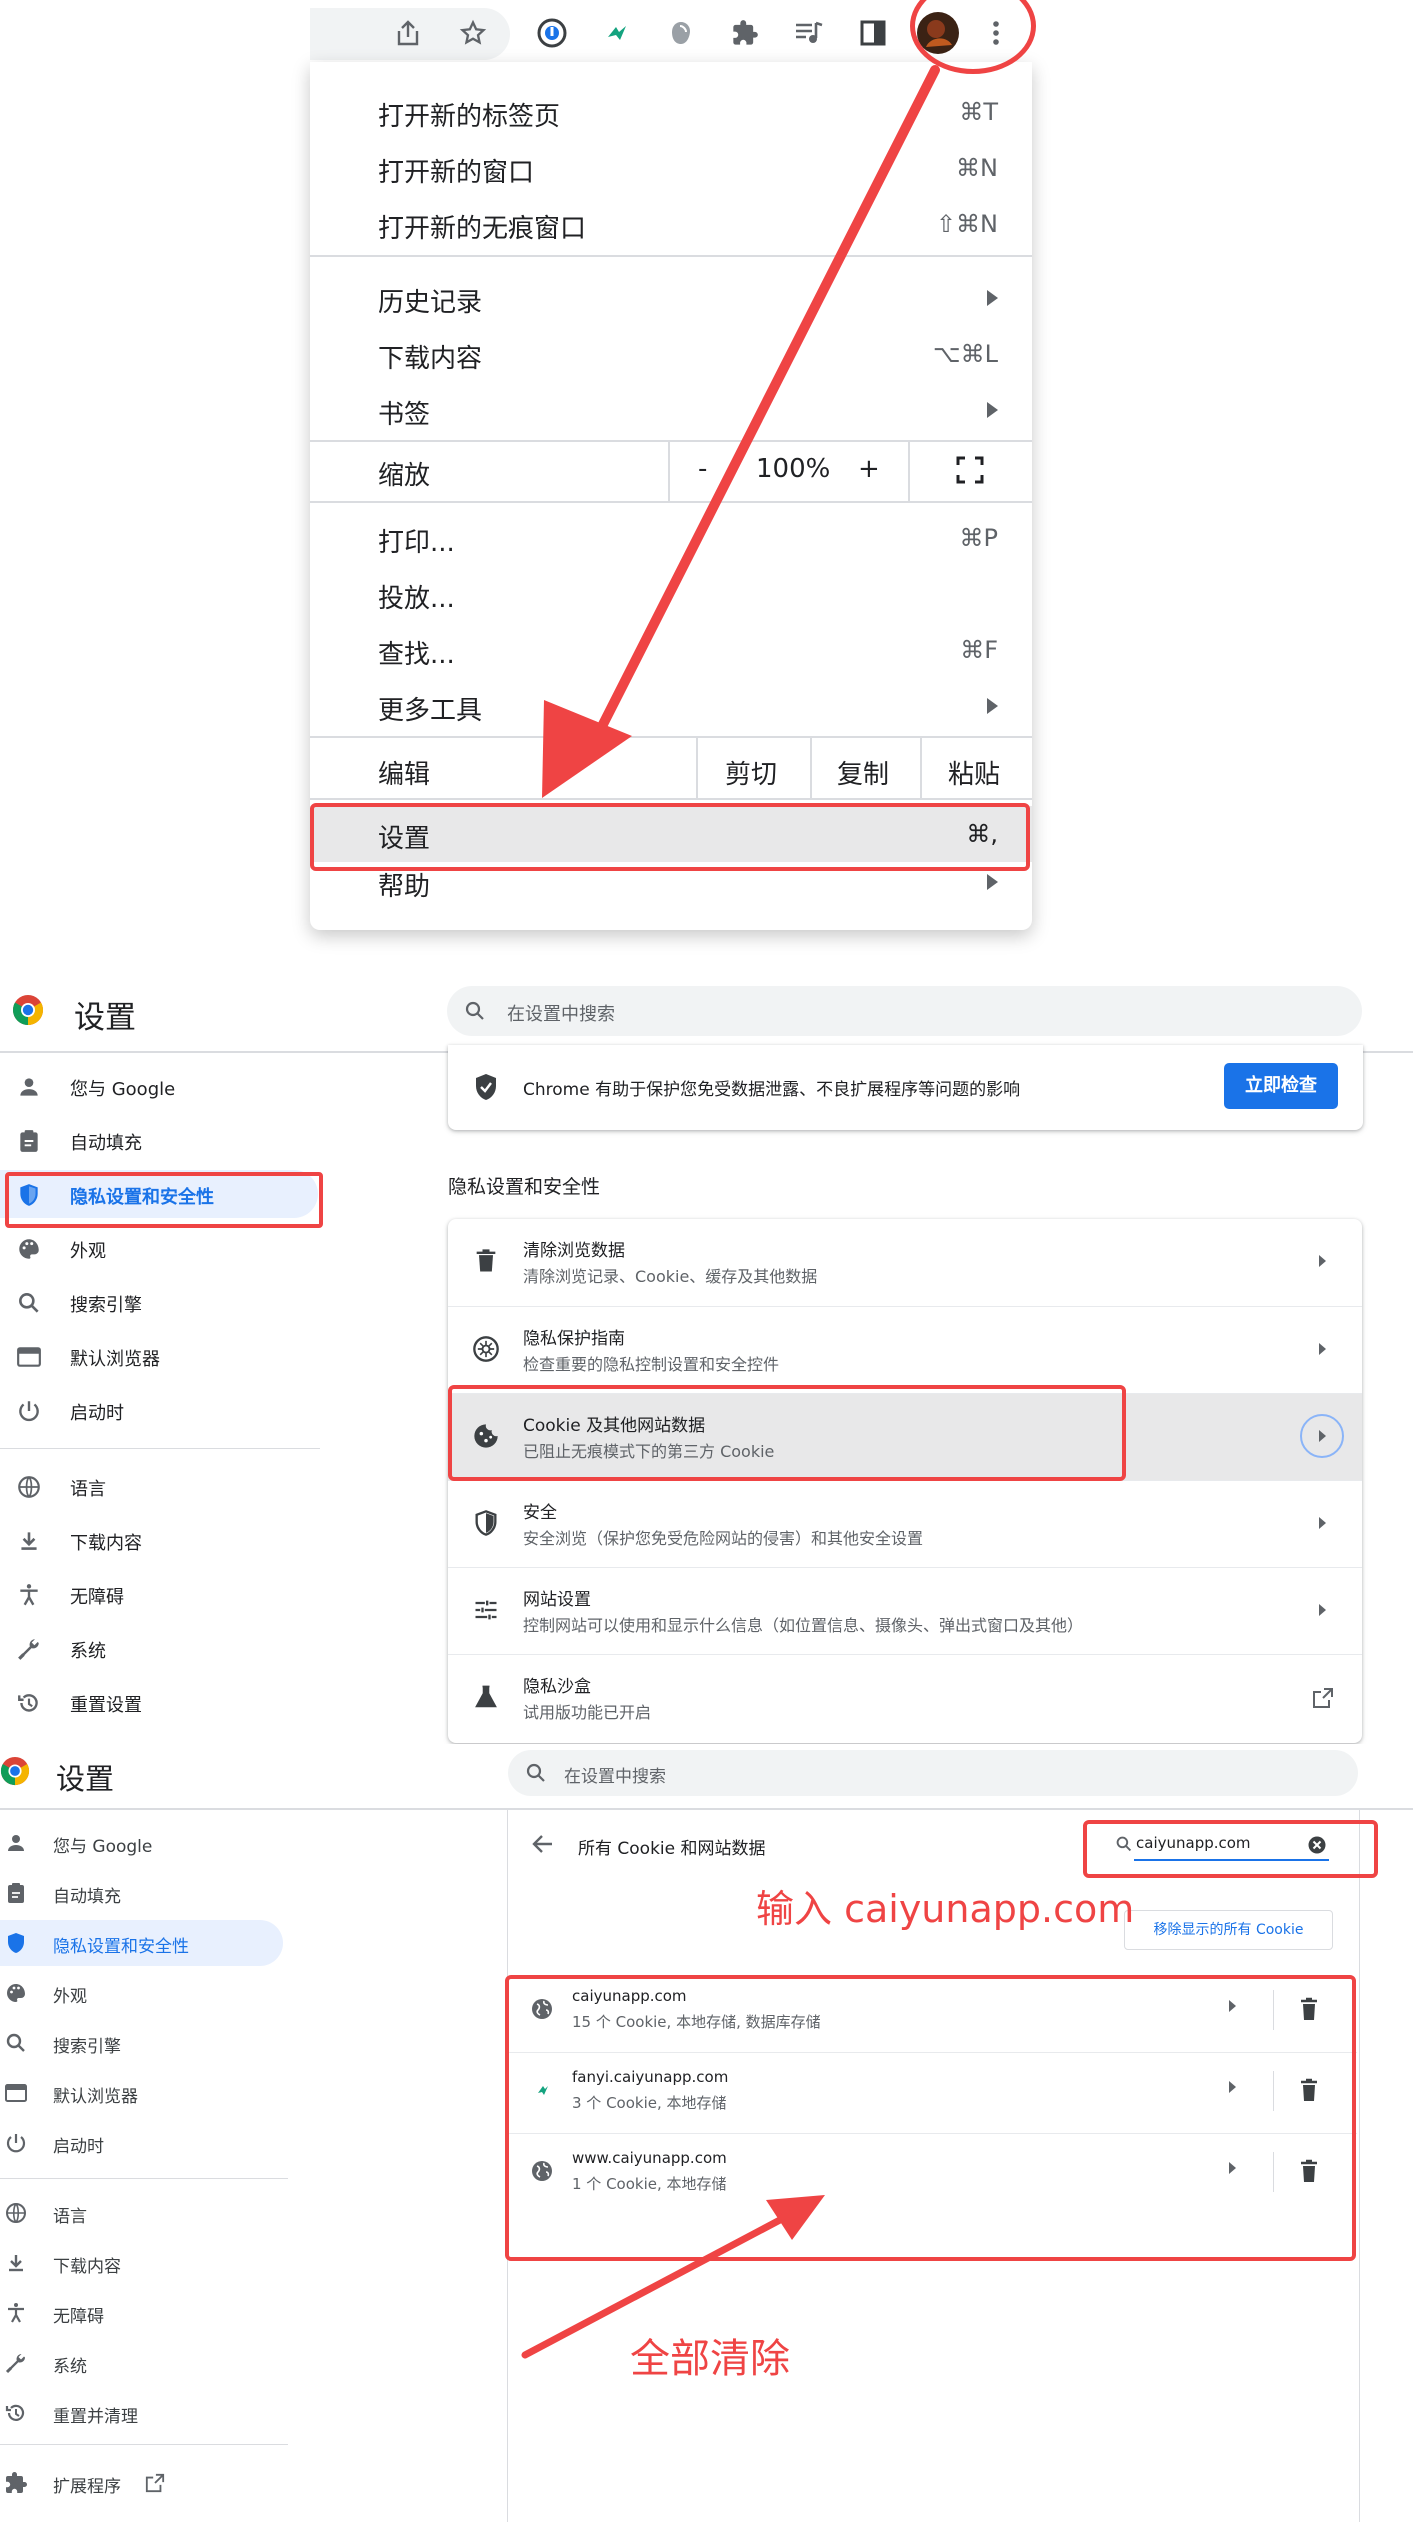  Describe the element at coordinates (945, 1909) in the screenshot. I see `annotation-input-hint: 输入 caiyunapp.com` at that location.